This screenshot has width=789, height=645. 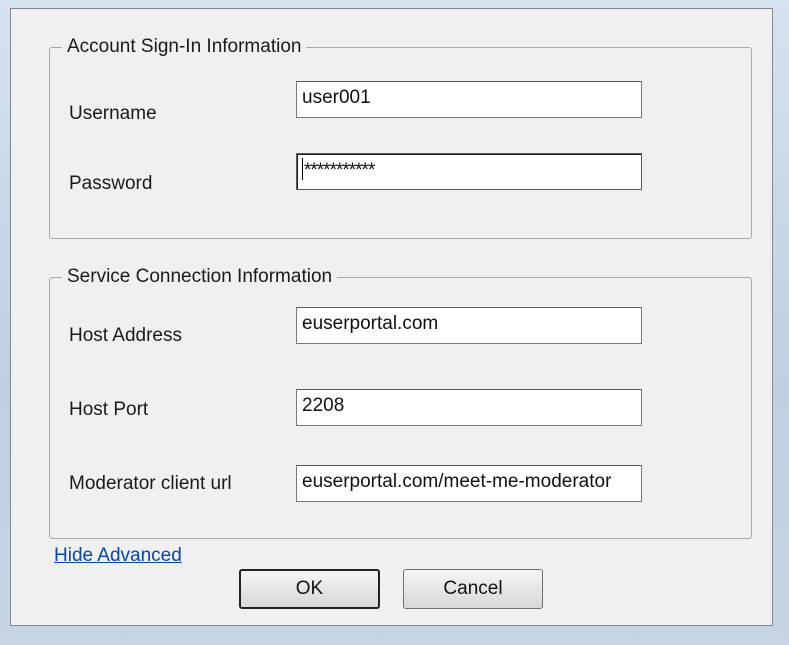 What do you see at coordinates (109, 409) in the screenshot?
I see `host-port-label: Host Port` at bounding box center [109, 409].